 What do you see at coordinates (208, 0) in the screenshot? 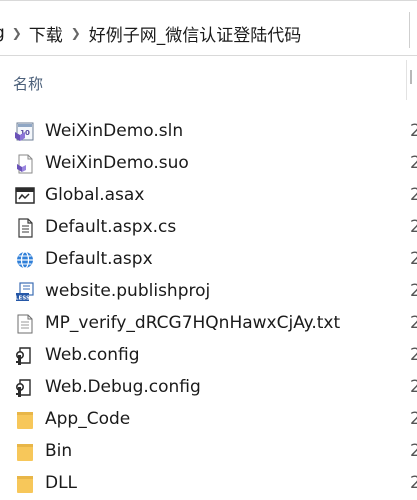
I see `top-border` at bounding box center [208, 0].